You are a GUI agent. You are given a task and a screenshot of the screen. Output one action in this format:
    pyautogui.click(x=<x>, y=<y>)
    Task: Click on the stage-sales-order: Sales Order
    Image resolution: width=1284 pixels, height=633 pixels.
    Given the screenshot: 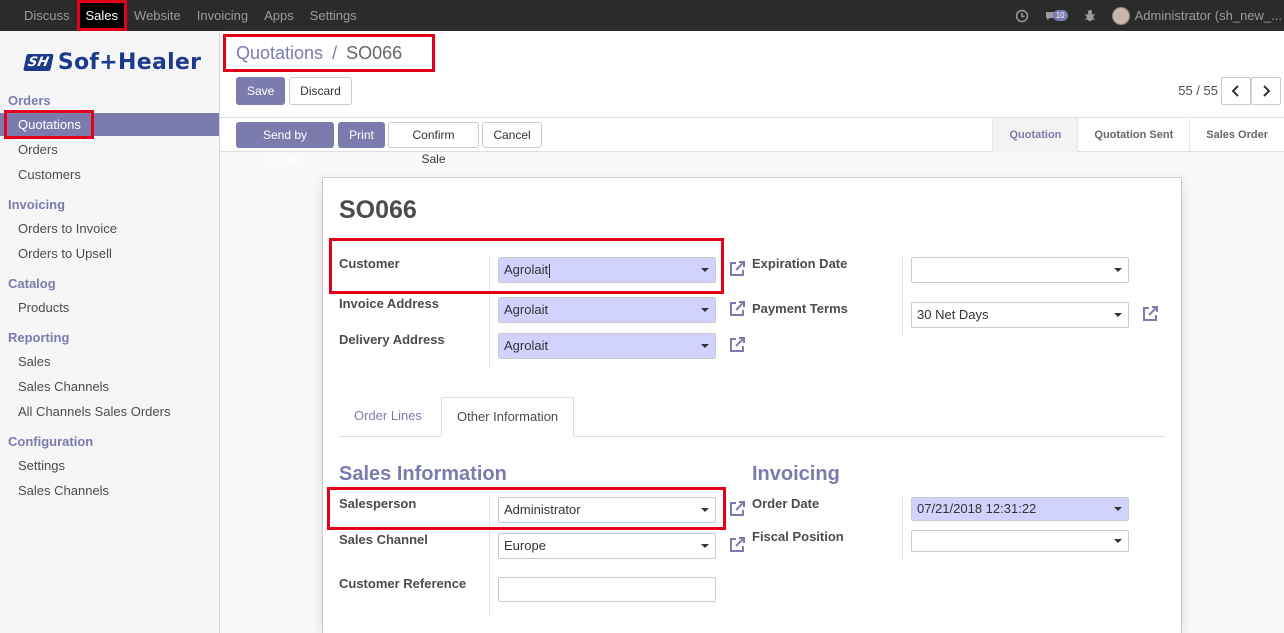 What is the action you would take?
    pyautogui.click(x=1236, y=135)
    